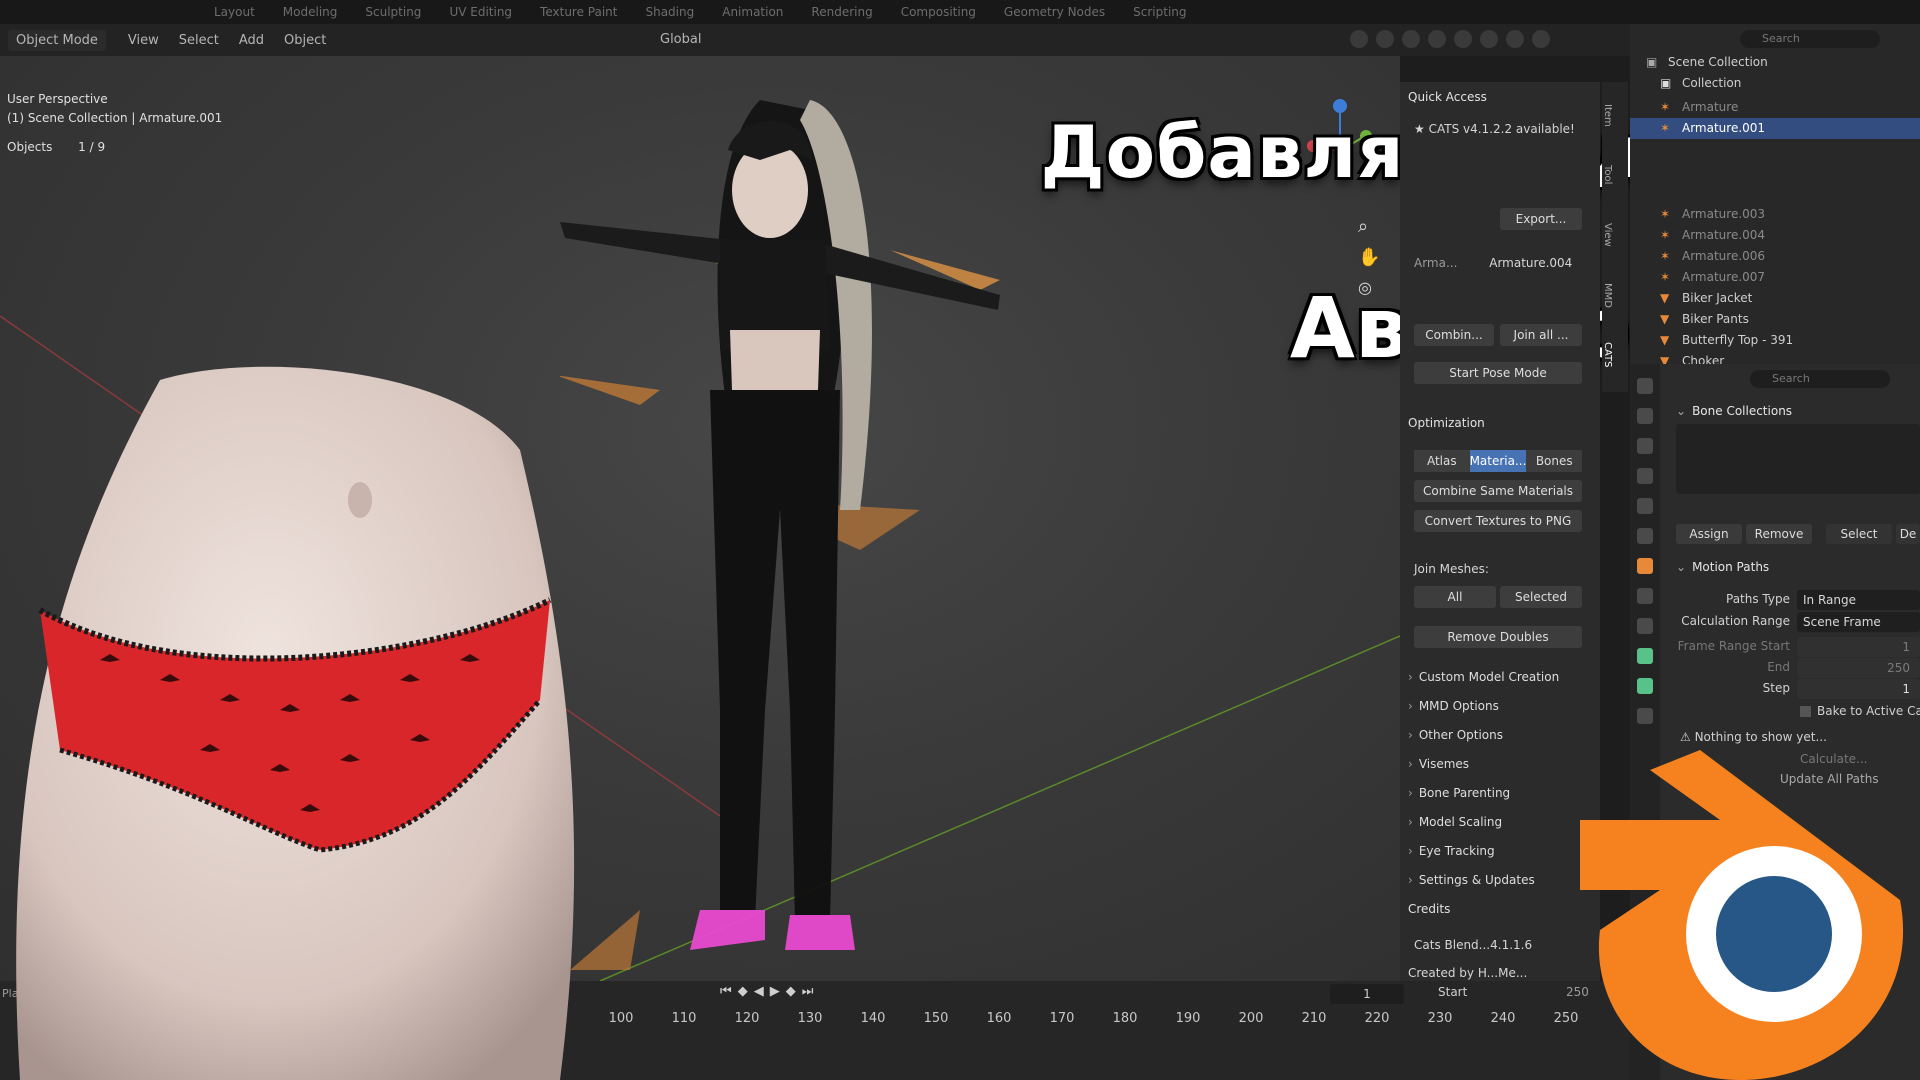  What do you see at coordinates (791, 991) in the screenshot?
I see `next-keyframe-icon: ◆` at bounding box center [791, 991].